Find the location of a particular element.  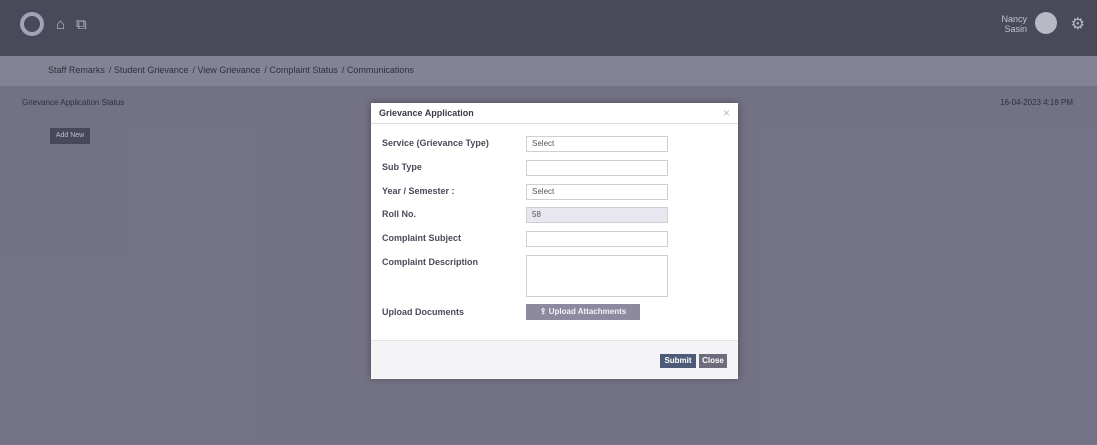

close-icon: × is located at coordinates (726, 113).